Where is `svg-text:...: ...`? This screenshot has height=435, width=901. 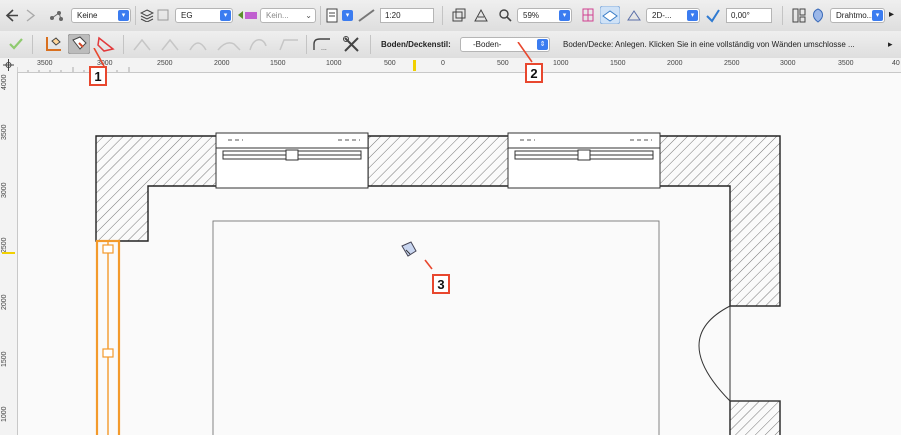
svg-text:...: ... is located at coordinates (324, 48).